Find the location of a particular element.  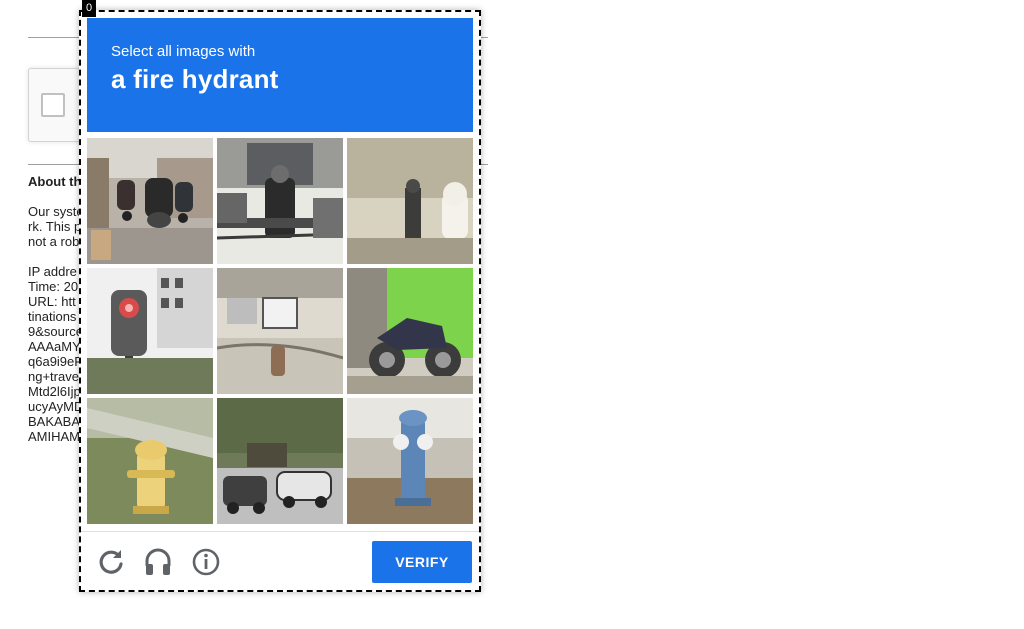

about-line: not a rob is located at coordinates (54, 241).